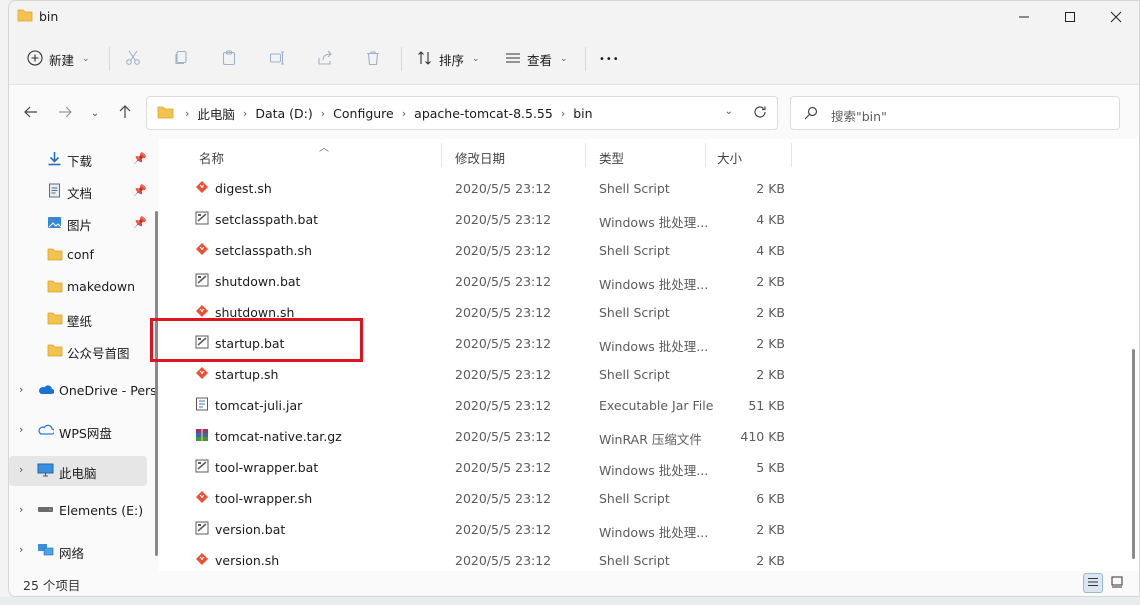  What do you see at coordinates (78, 431) in the screenshot?
I see `sidebar-item-wps-cloud: › WPS网盘` at bounding box center [78, 431].